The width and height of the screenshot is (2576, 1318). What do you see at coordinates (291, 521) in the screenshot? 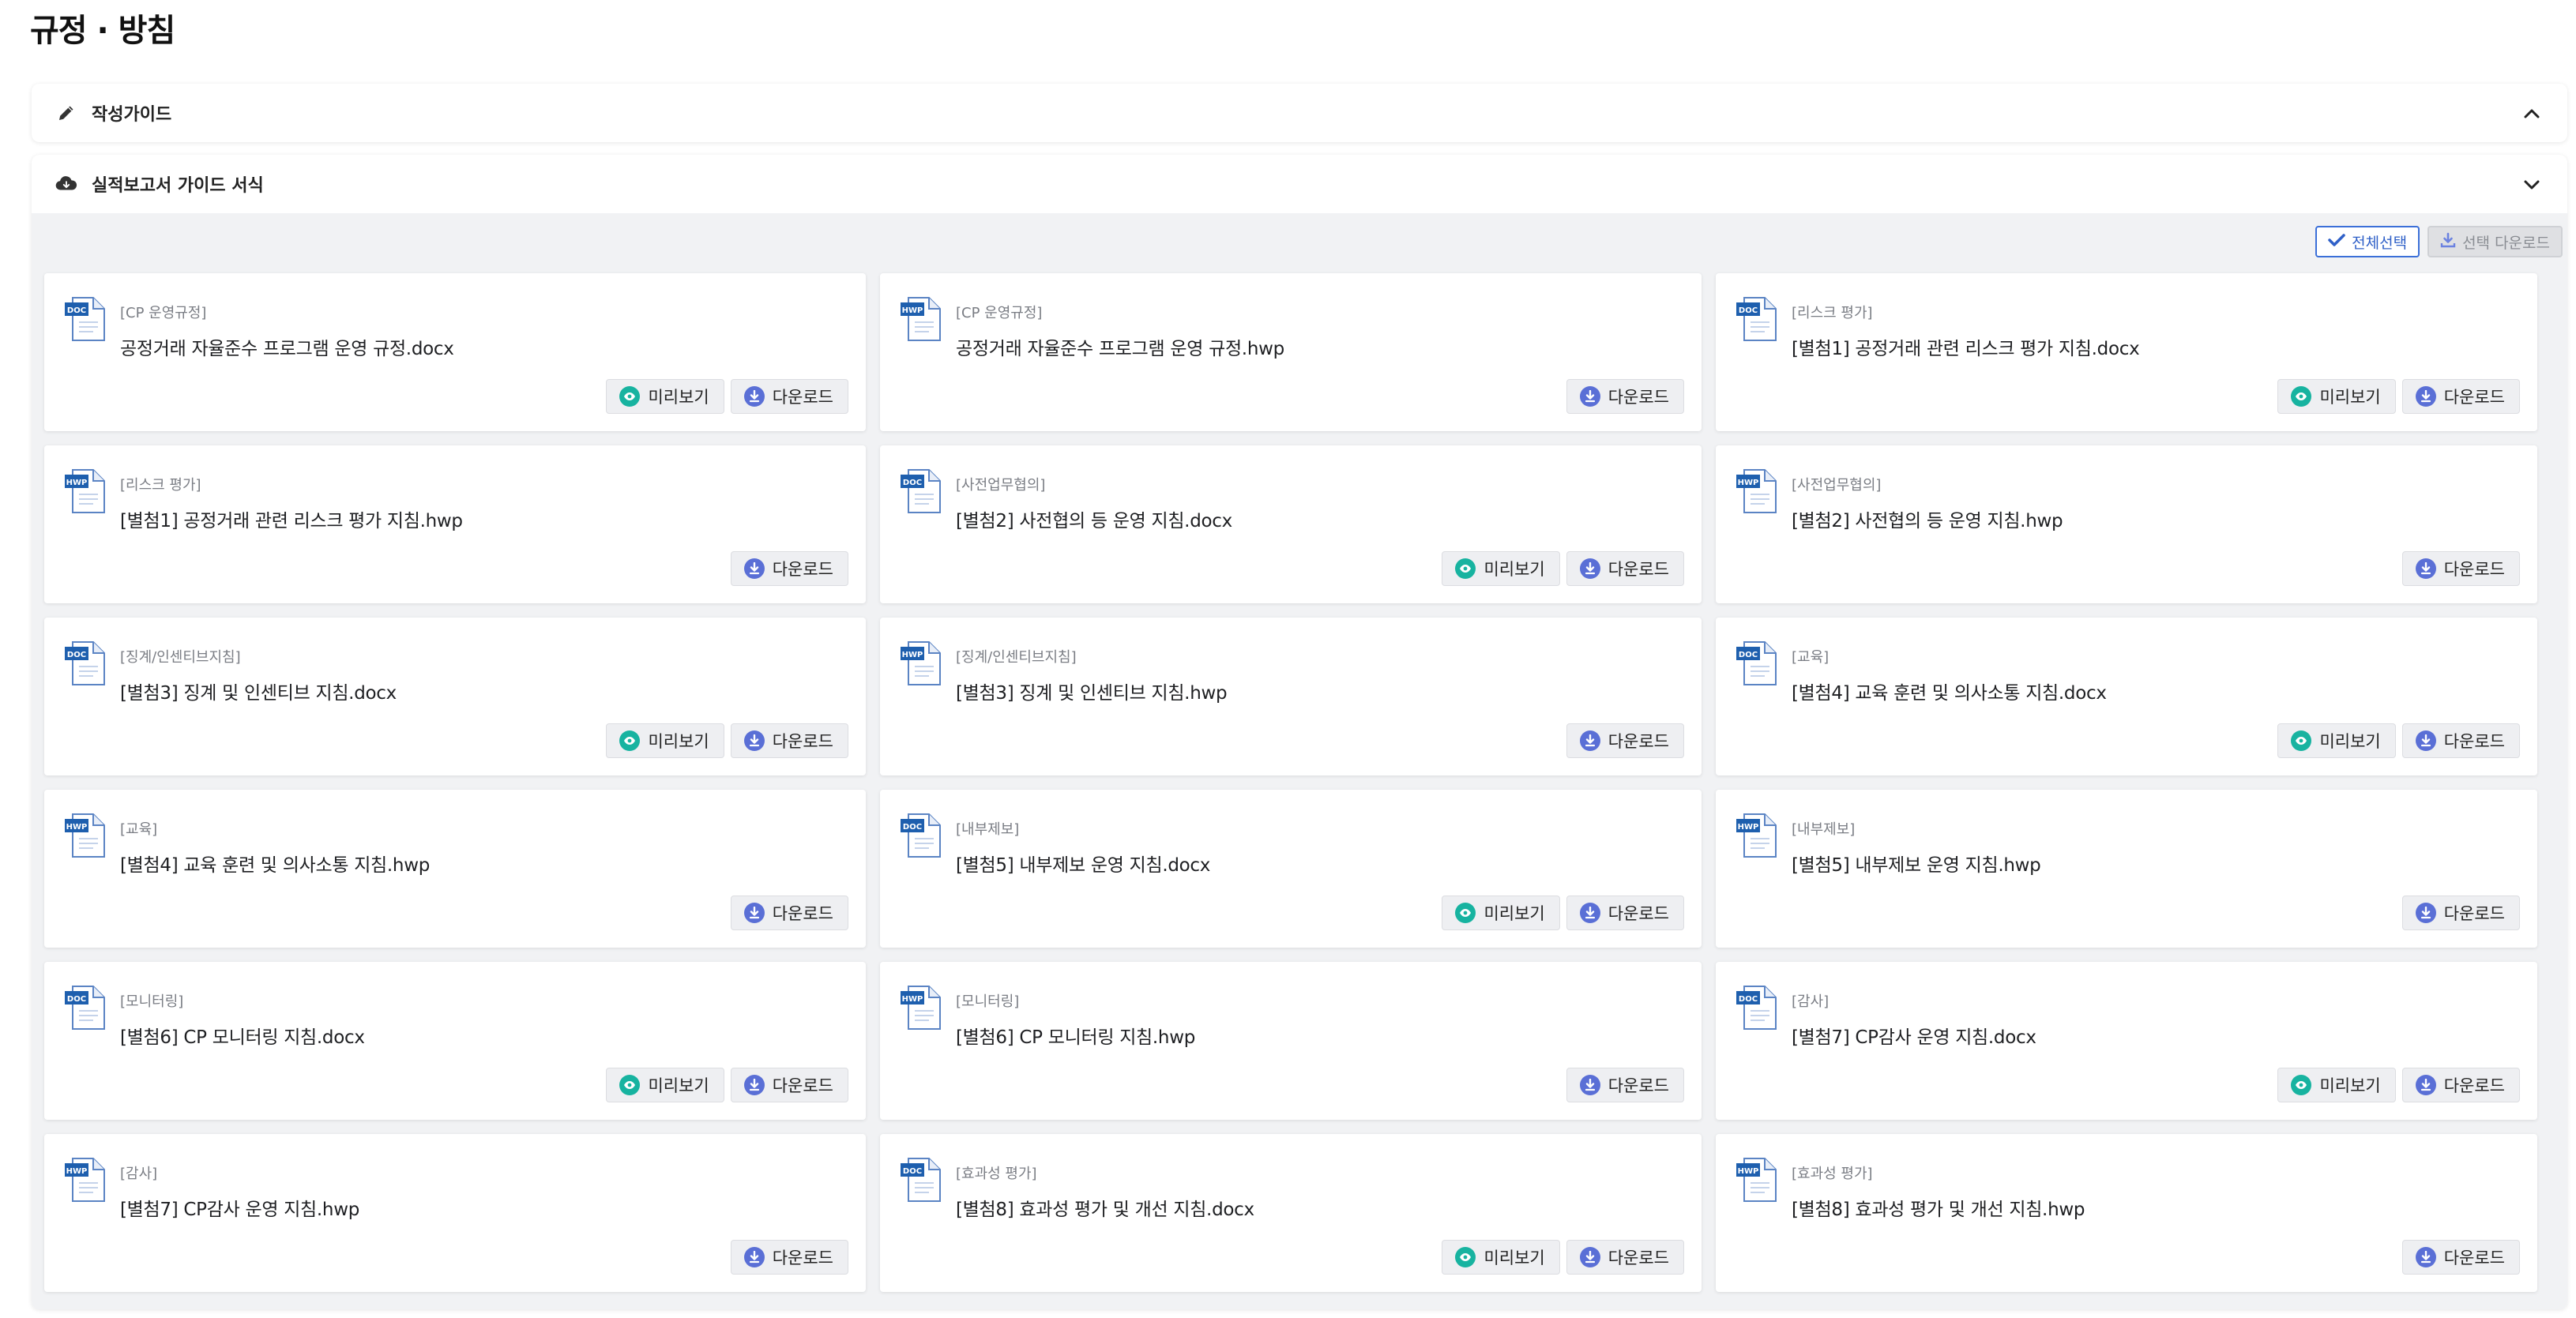
I see `file-name: [별첨1] 공정거래 관련 리스크 평가 지침.hwp` at bounding box center [291, 521].